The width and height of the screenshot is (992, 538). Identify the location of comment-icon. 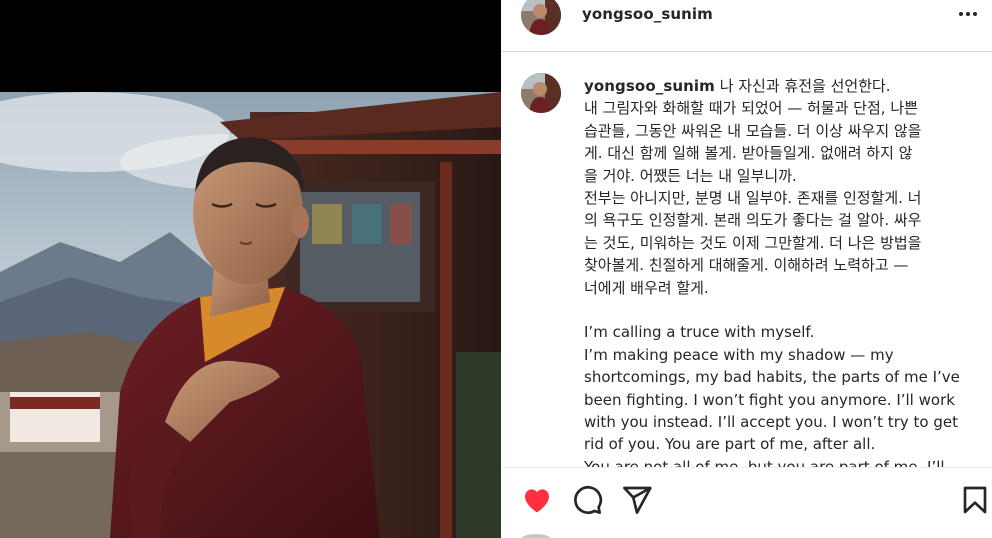
(587, 500).